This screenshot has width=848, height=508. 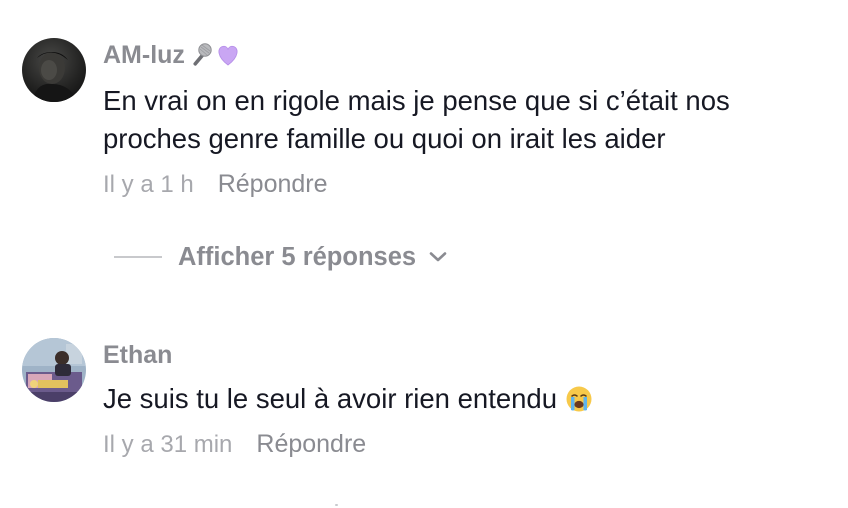 What do you see at coordinates (465, 55) in the screenshot?
I see `username: AM-luz` at bounding box center [465, 55].